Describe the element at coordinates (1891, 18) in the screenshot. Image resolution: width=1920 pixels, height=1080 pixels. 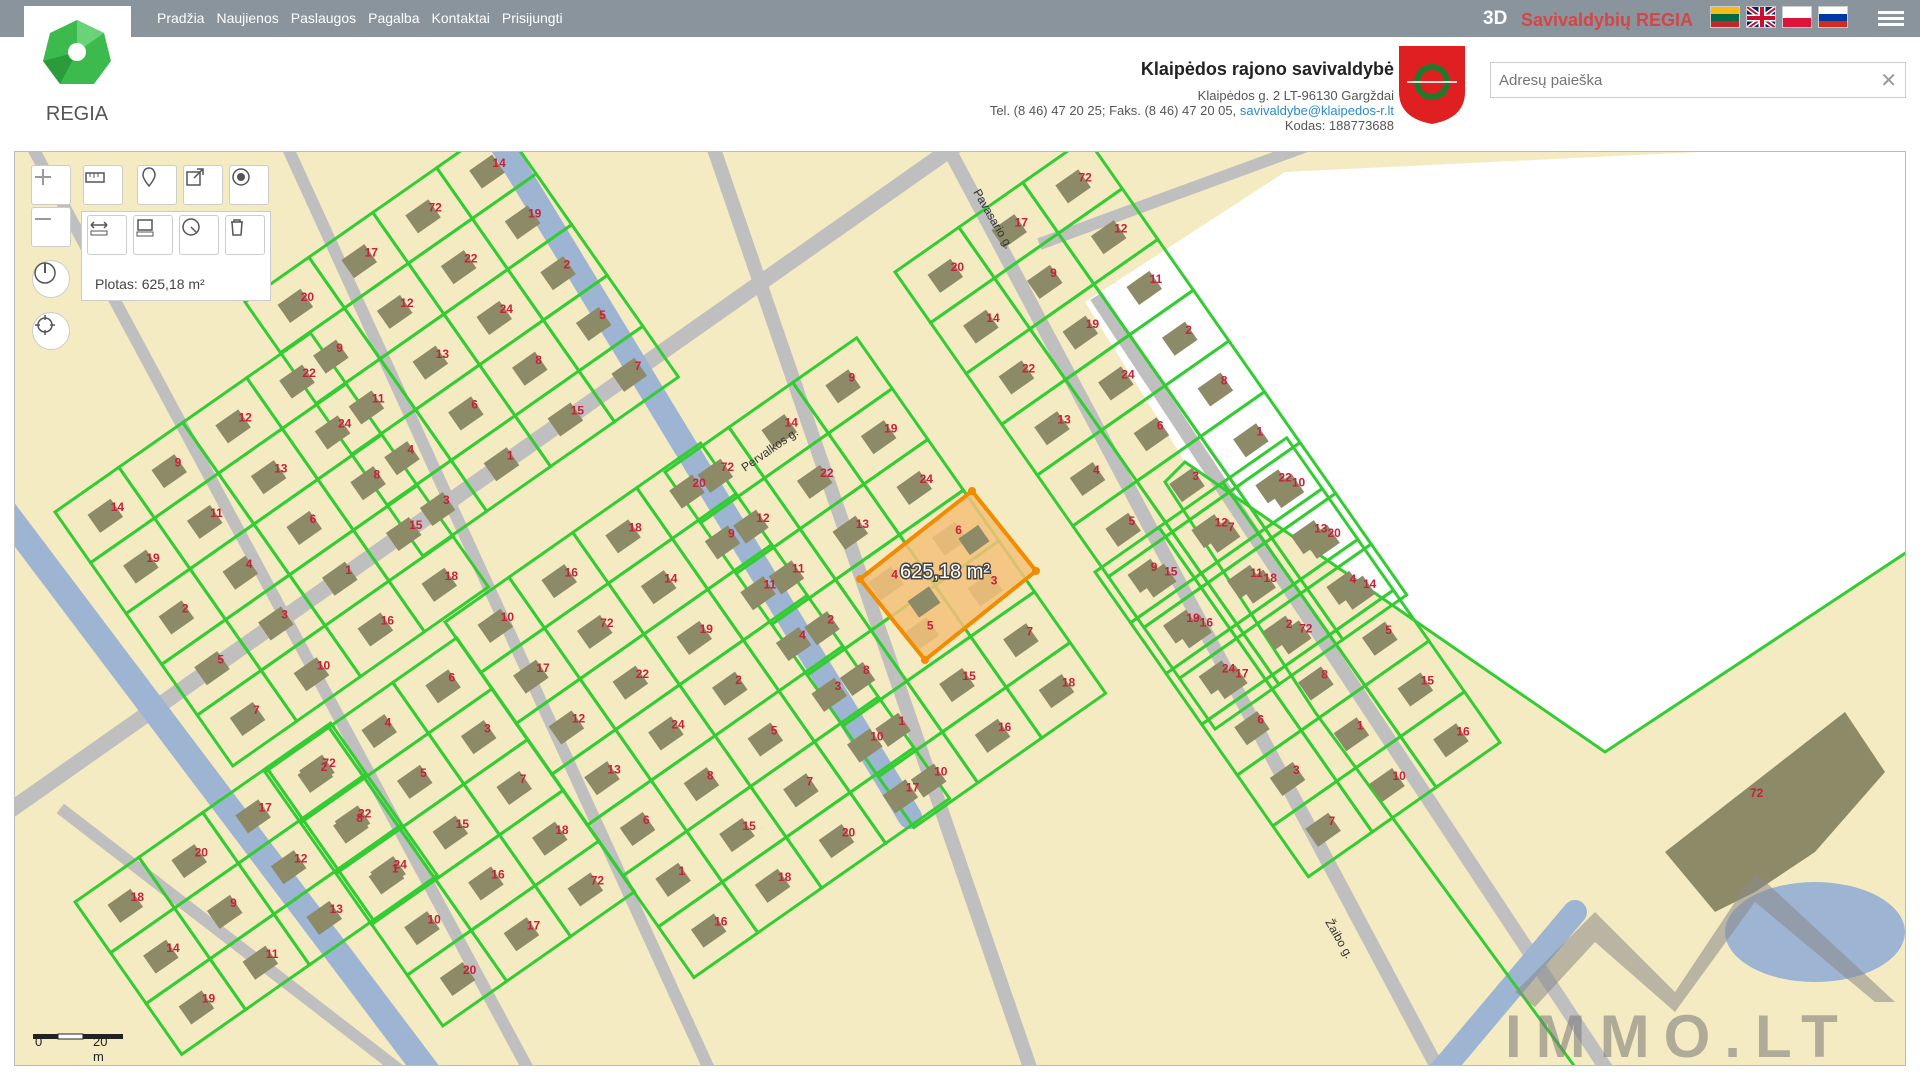
I see `hamburger-menu-icon` at that location.